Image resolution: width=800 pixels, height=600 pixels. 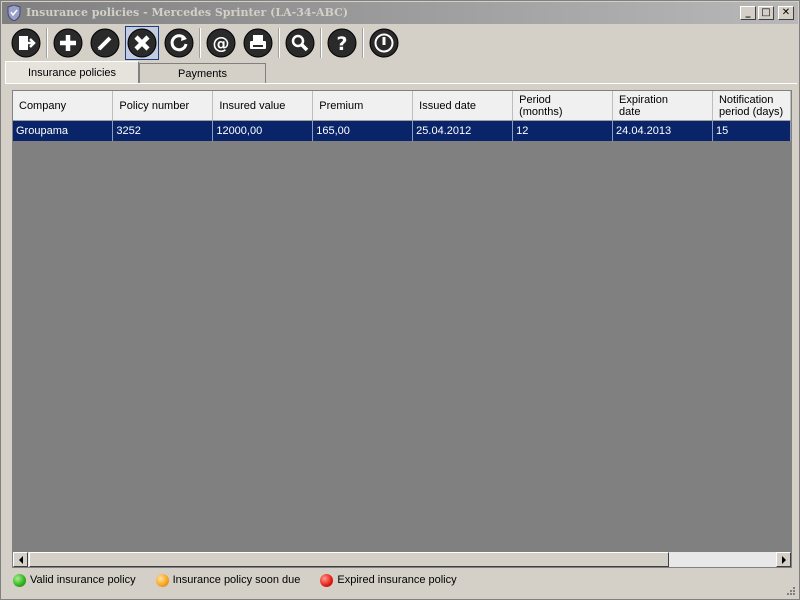 What do you see at coordinates (766, 13) in the screenshot?
I see `maximize-button: □` at bounding box center [766, 13].